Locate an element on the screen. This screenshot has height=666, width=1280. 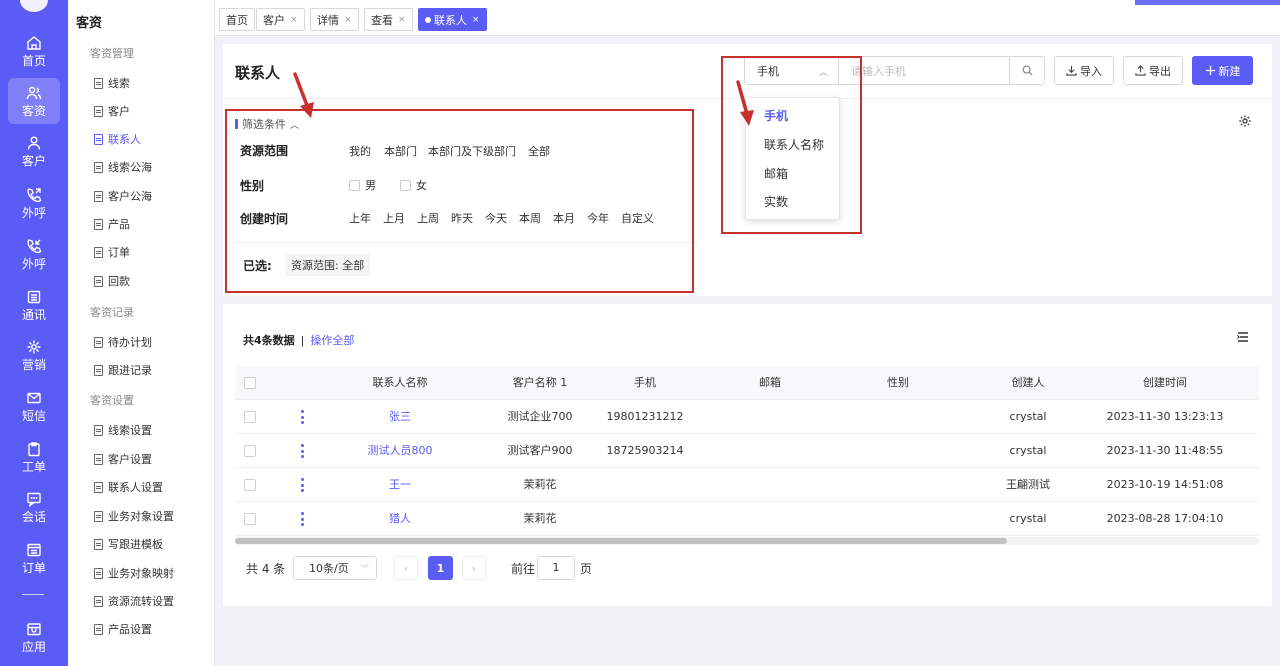
logo-icon is located at coordinates (34, 6).